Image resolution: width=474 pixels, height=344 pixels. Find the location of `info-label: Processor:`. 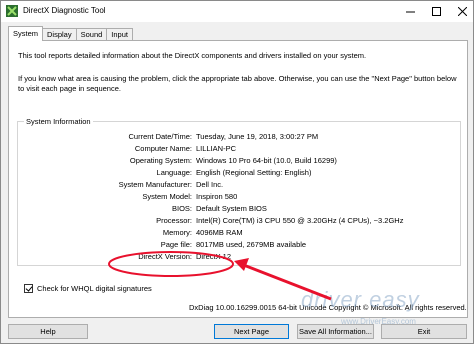

info-label: Processor: is located at coordinates (174, 220).